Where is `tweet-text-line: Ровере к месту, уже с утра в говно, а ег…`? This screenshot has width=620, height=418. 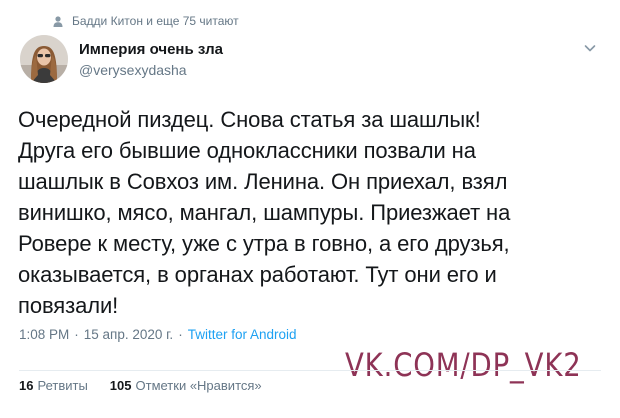 tweet-text-line: Ровере к месту, уже с утра в говно, а ег… is located at coordinates (264, 243).